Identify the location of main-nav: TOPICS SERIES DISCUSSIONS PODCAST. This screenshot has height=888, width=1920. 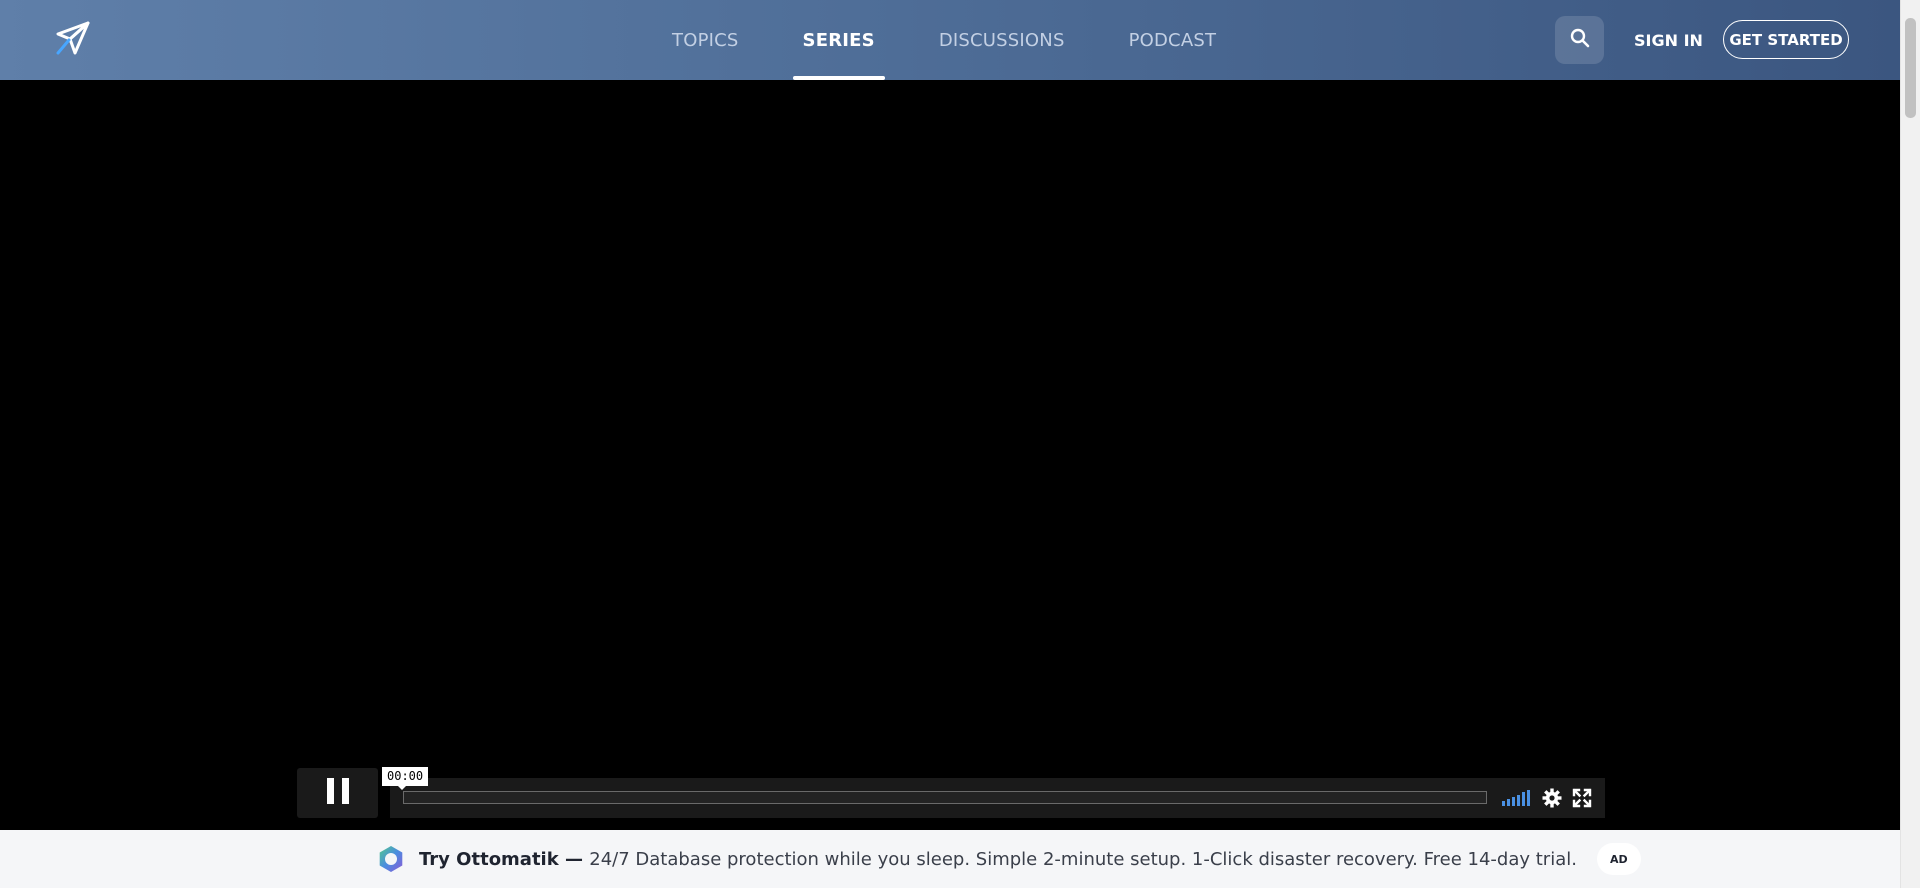
(944, 40).